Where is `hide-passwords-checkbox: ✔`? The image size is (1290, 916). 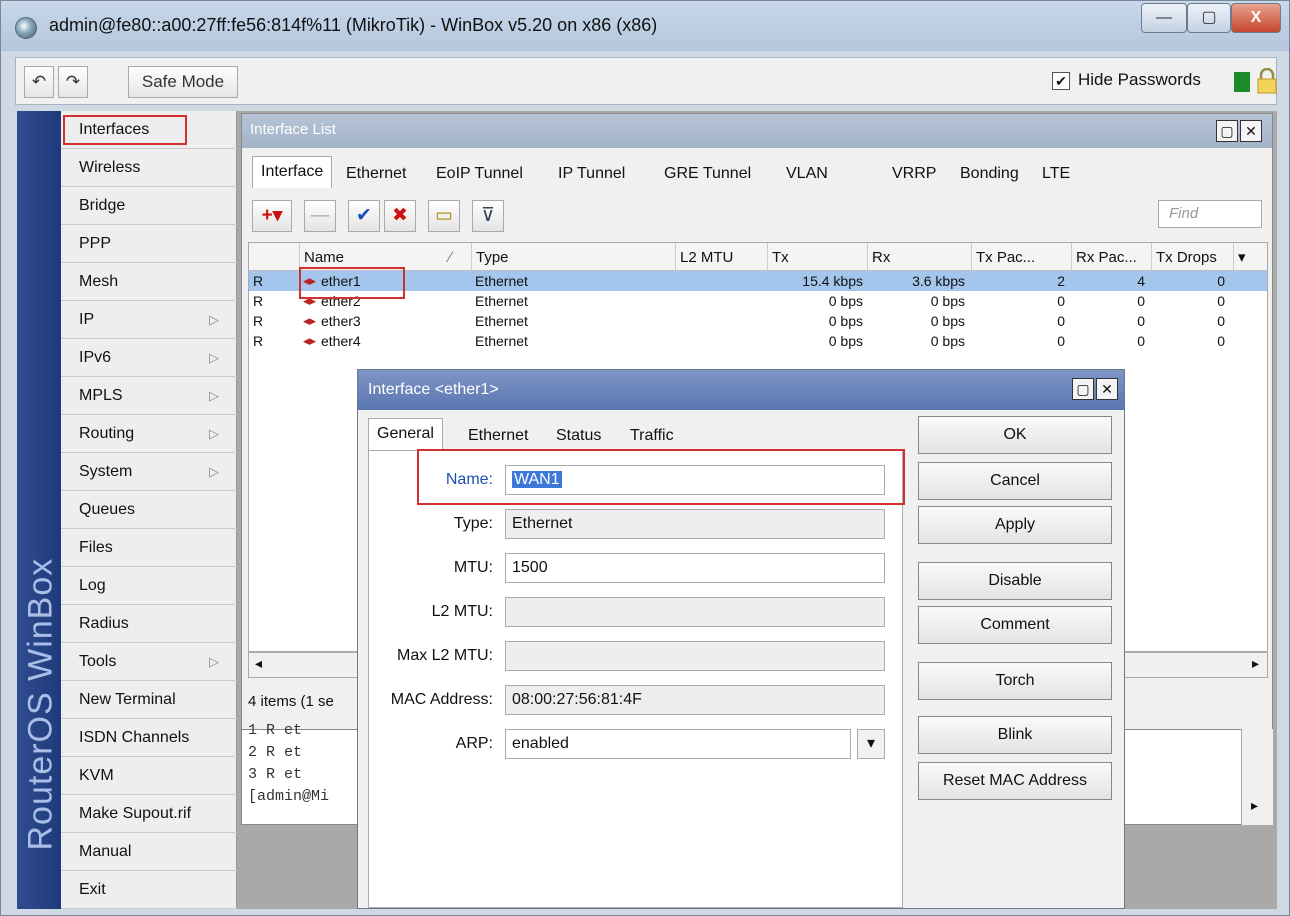 hide-passwords-checkbox: ✔ is located at coordinates (1061, 81).